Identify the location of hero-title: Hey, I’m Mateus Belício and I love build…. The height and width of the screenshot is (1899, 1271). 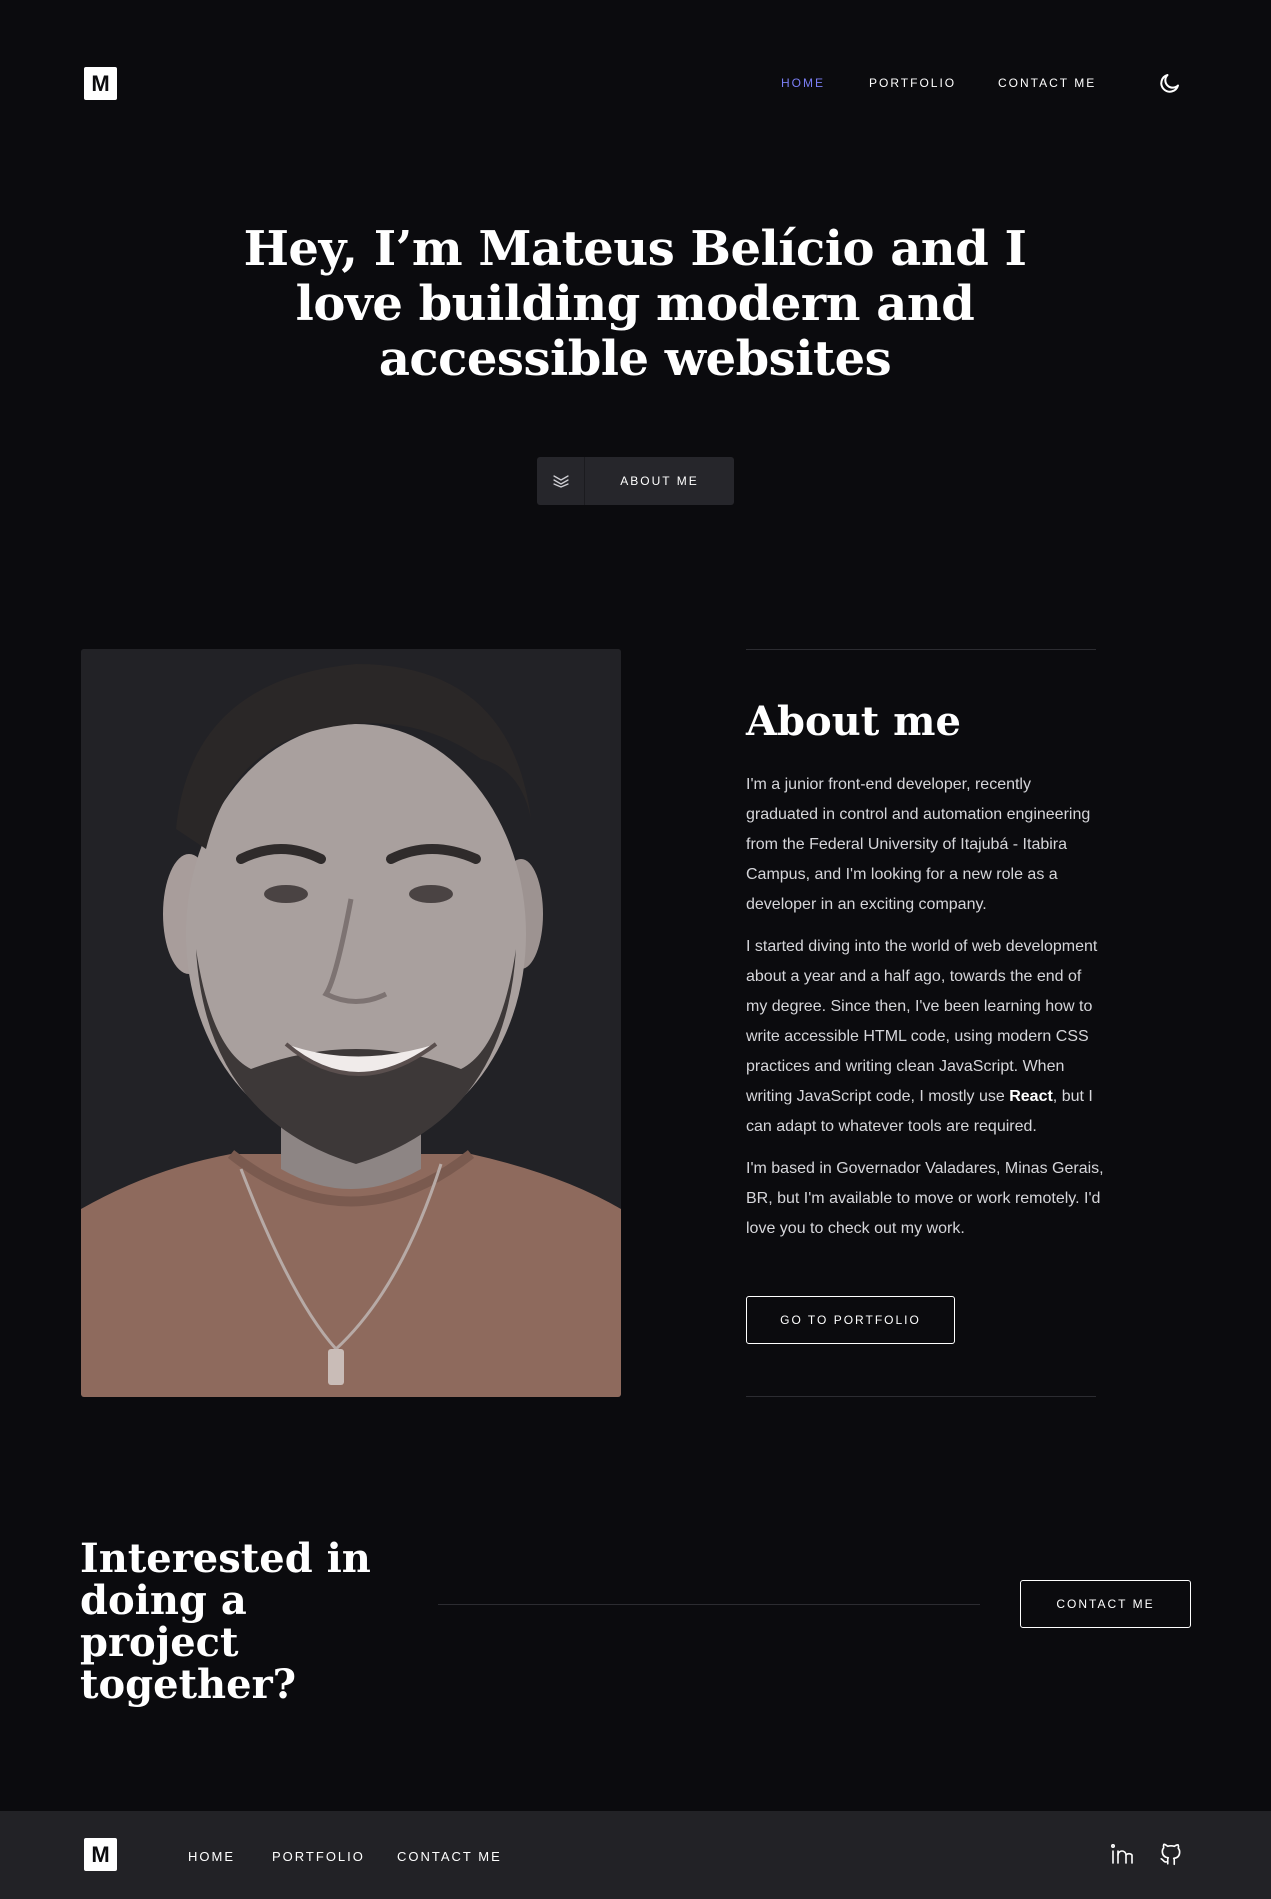
(635, 304).